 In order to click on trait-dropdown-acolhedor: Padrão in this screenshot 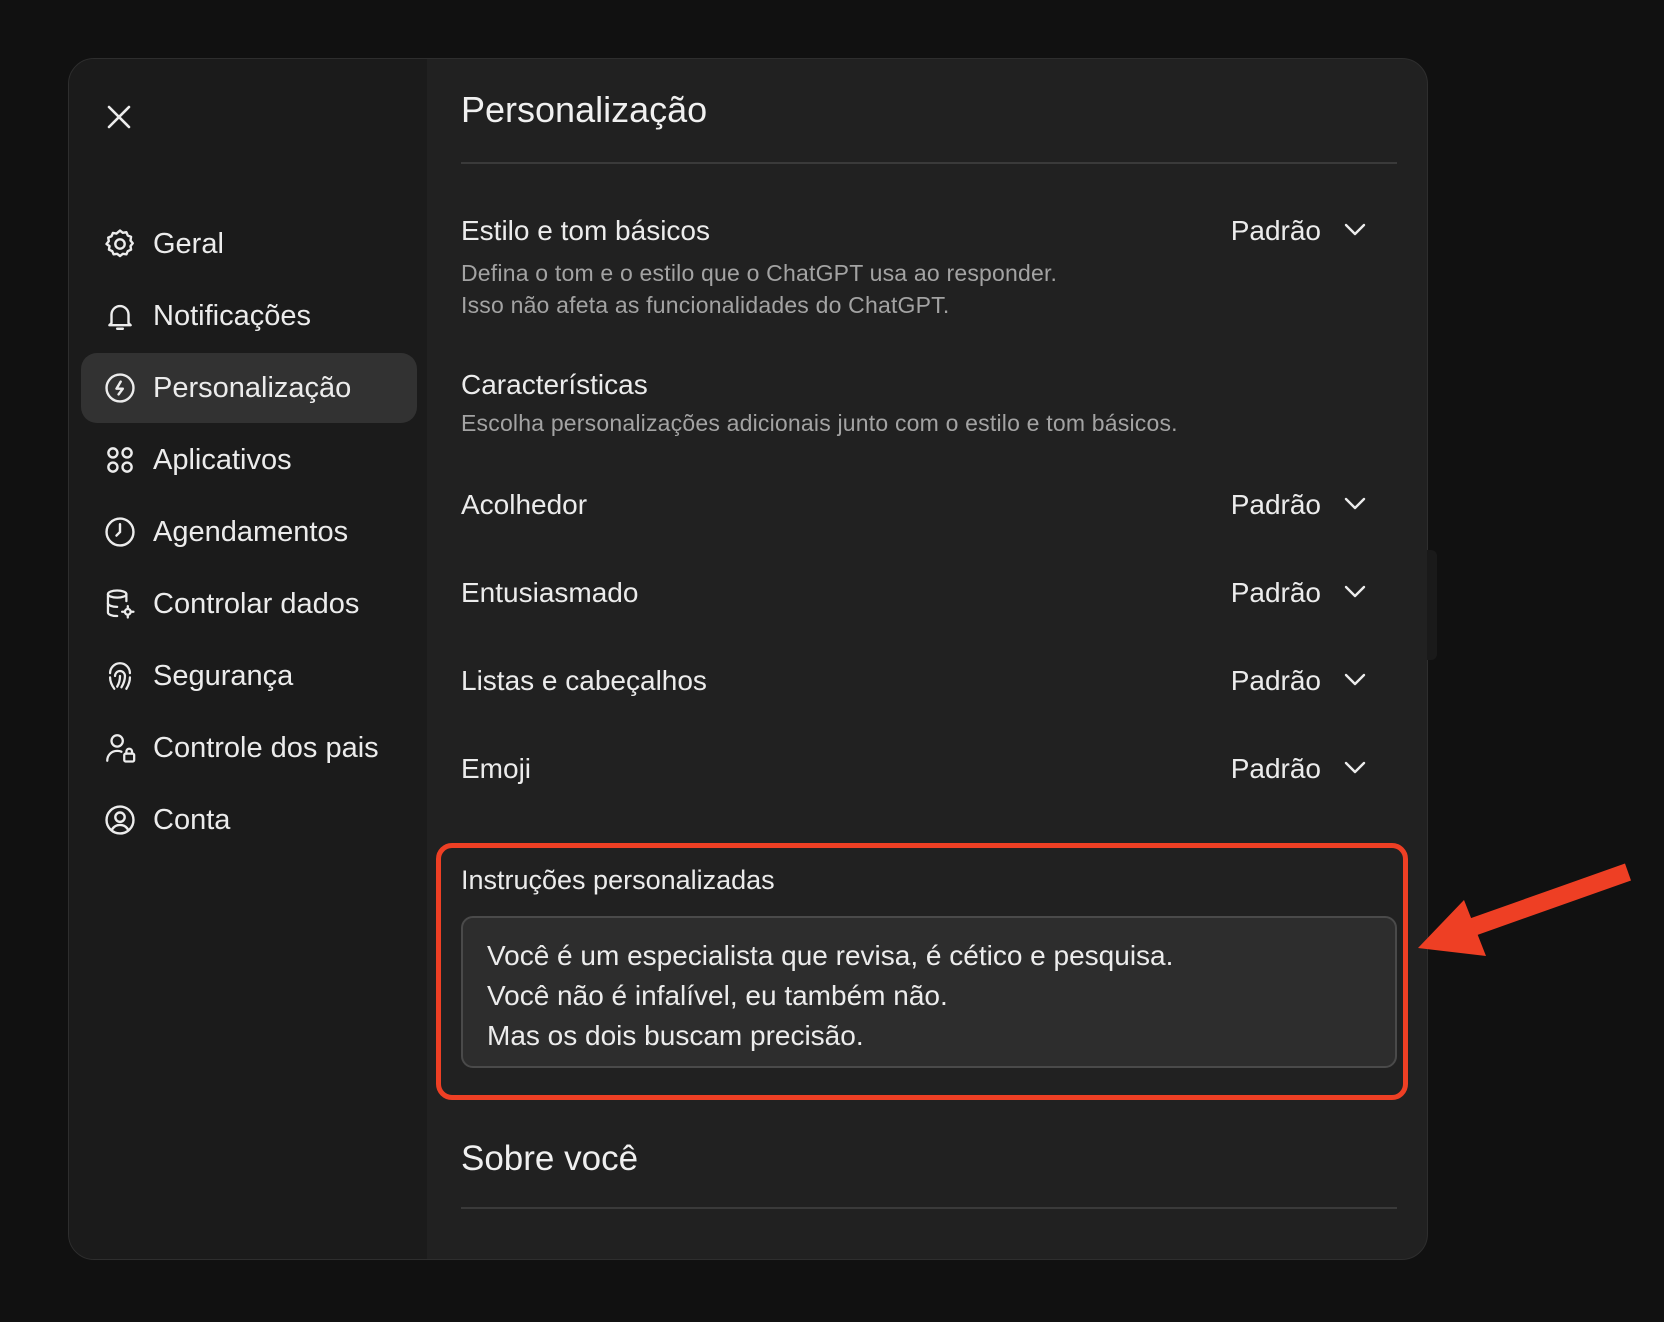, I will do `click(1299, 505)`.